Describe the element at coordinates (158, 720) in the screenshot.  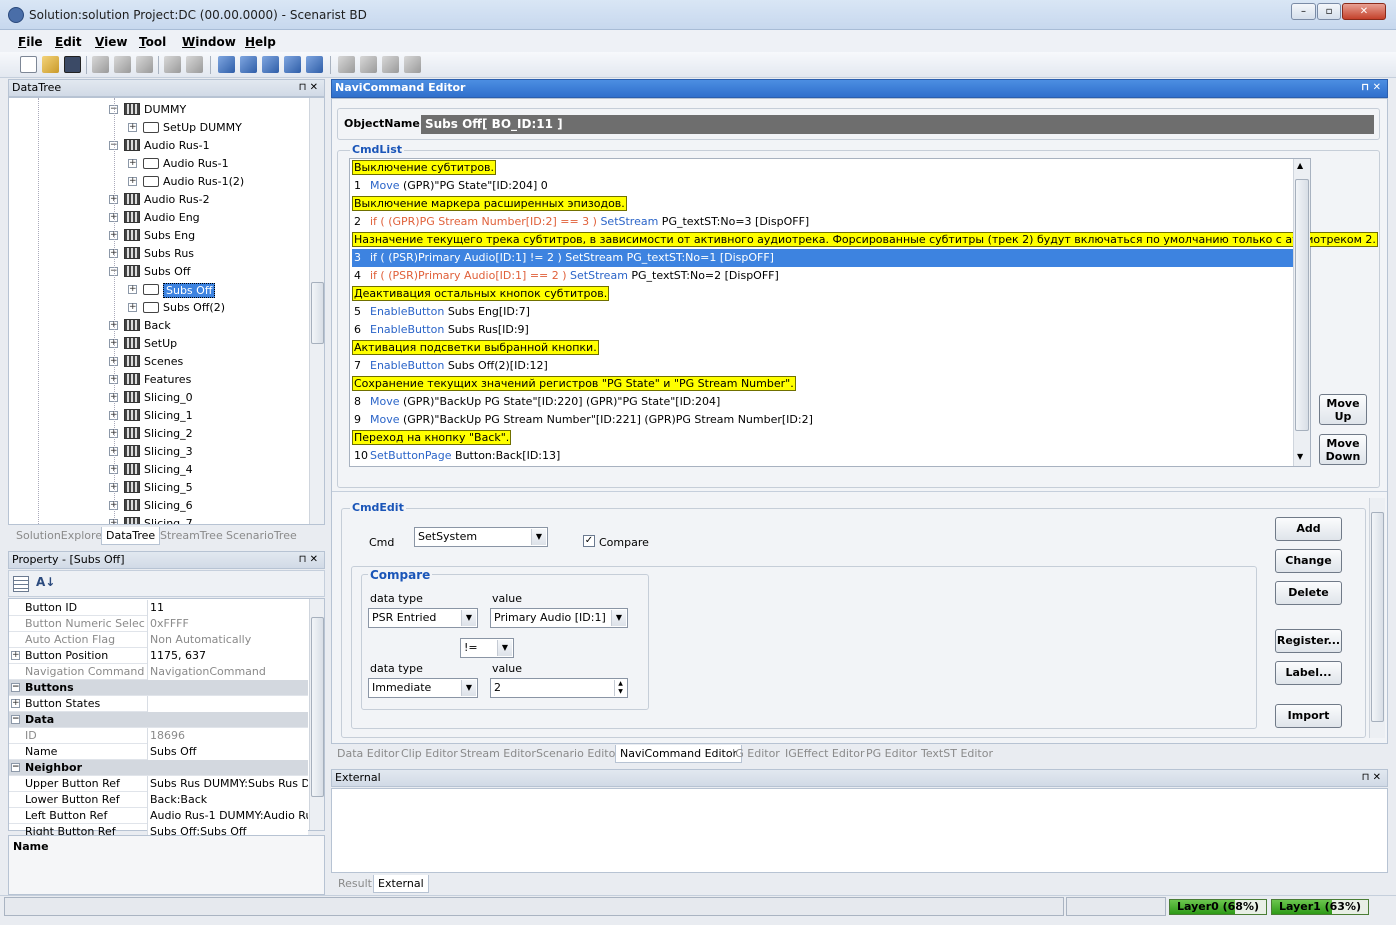
I see `property-category: − Data` at that location.